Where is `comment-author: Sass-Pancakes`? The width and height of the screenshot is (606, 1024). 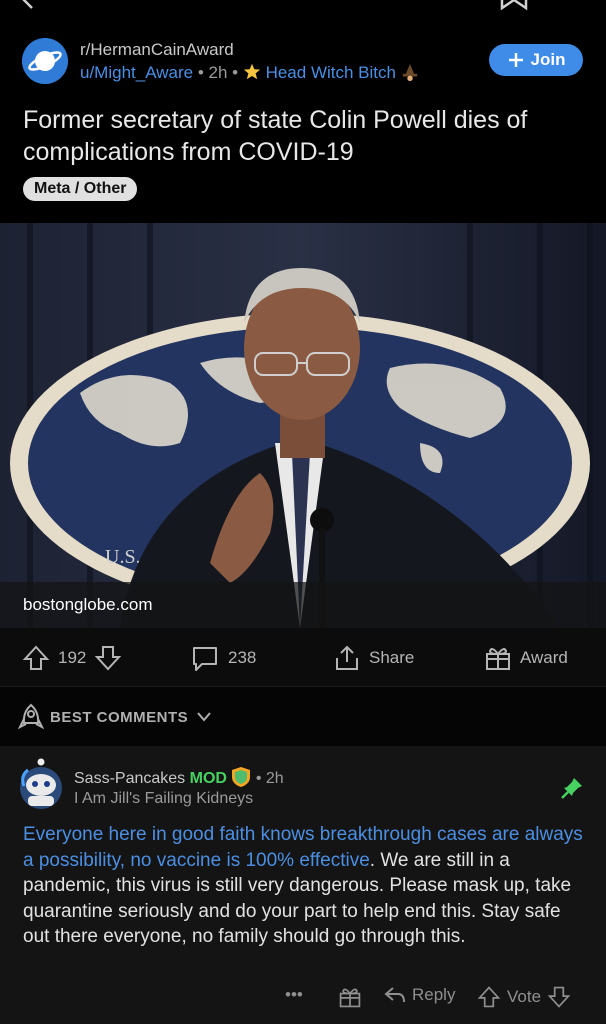 comment-author: Sass-Pancakes is located at coordinates (129, 778).